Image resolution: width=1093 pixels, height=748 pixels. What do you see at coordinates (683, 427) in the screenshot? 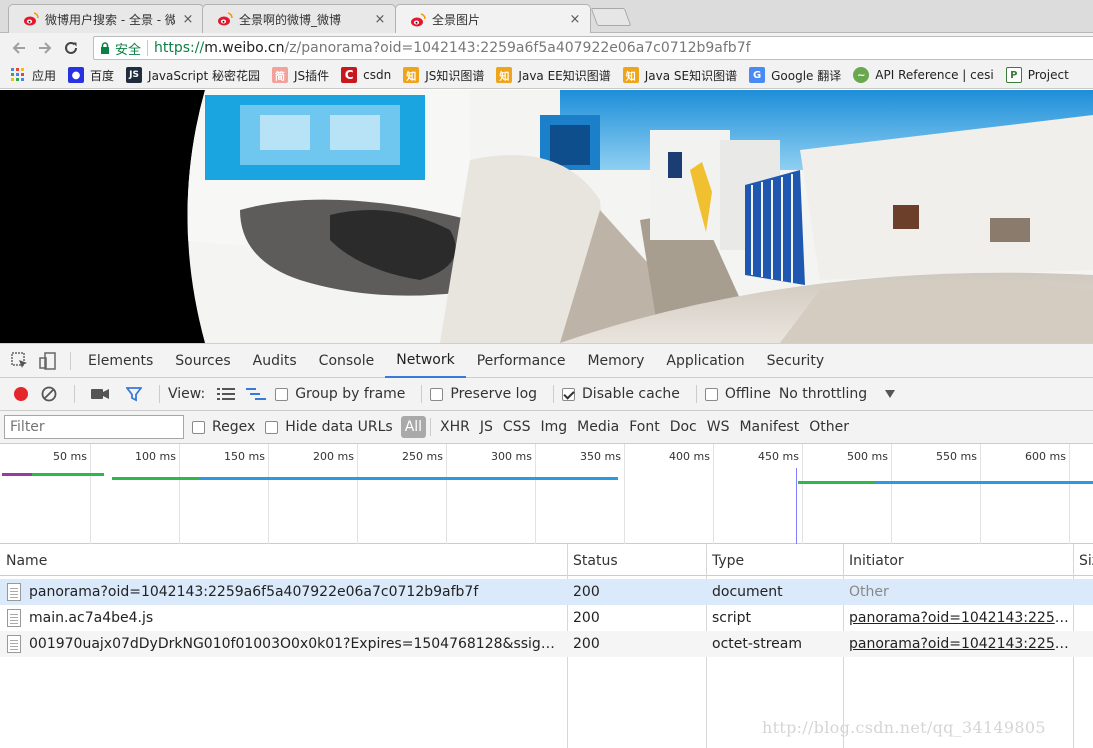
I see `filter-type-doc: Doc` at bounding box center [683, 427].